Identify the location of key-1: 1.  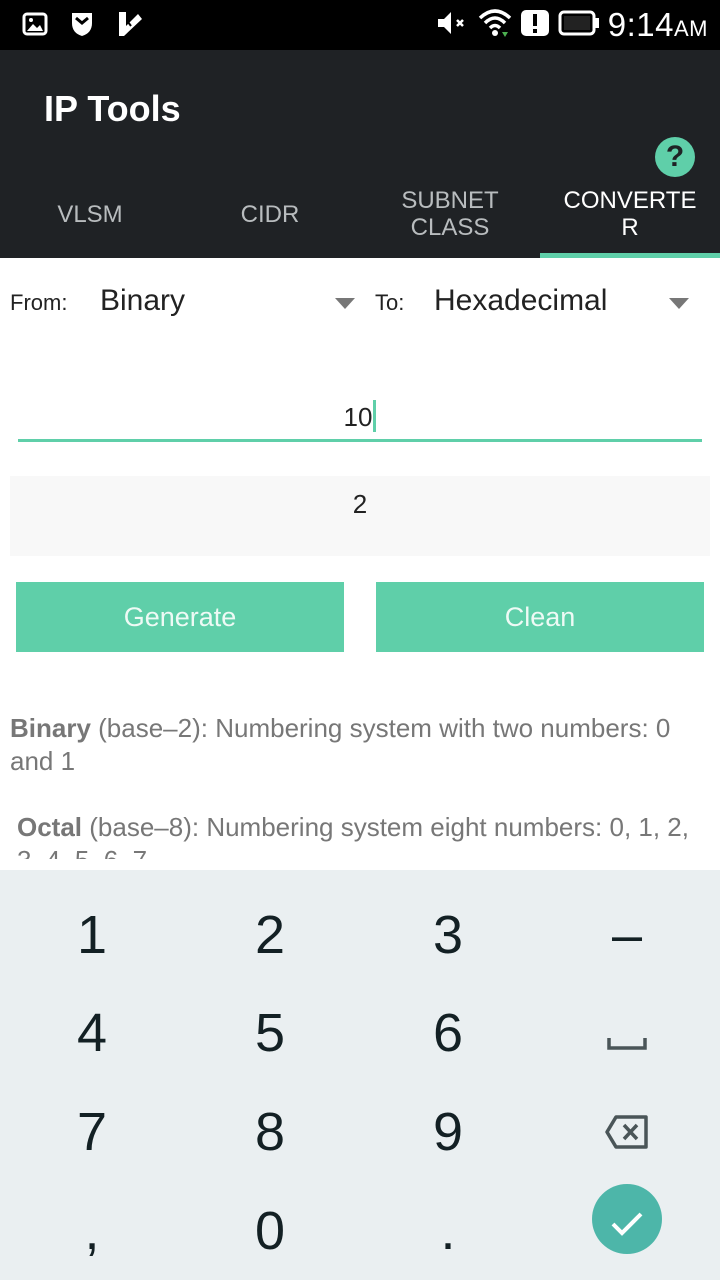
(92, 935).